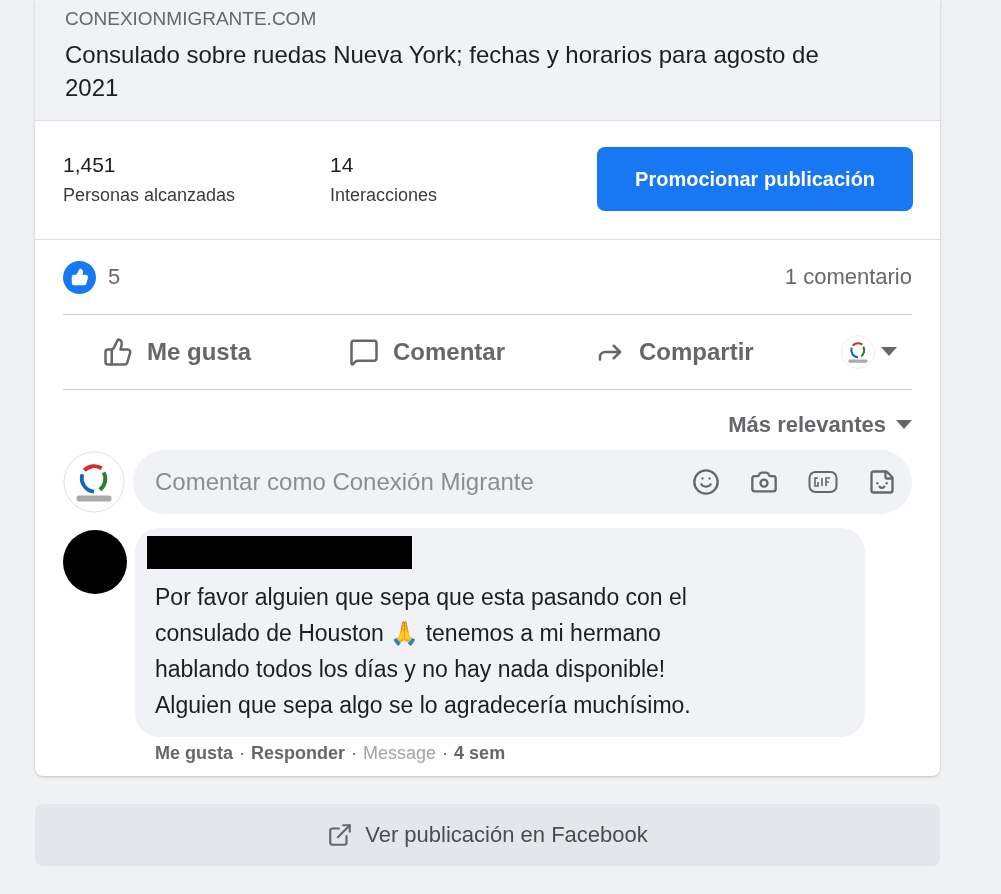  Describe the element at coordinates (882, 482) in the screenshot. I see `sticker-icon` at that location.